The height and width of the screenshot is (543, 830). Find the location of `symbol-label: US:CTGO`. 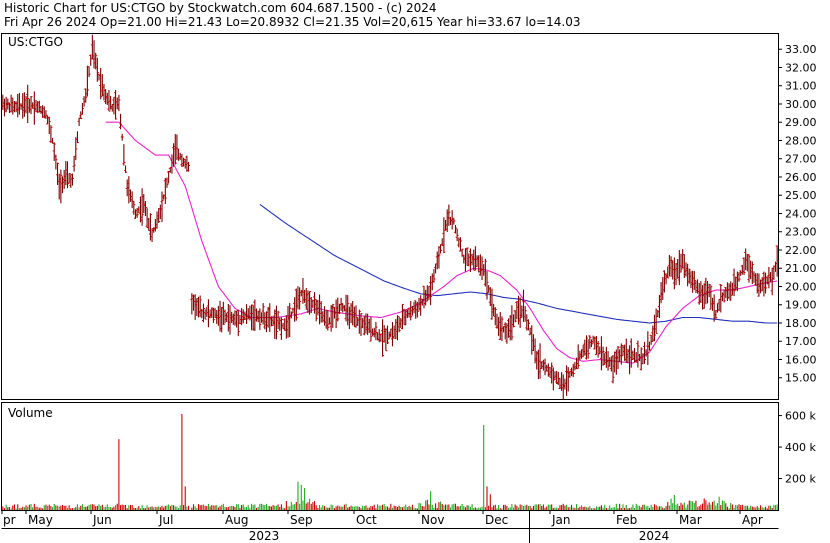

symbol-label: US:CTGO is located at coordinates (35, 42).